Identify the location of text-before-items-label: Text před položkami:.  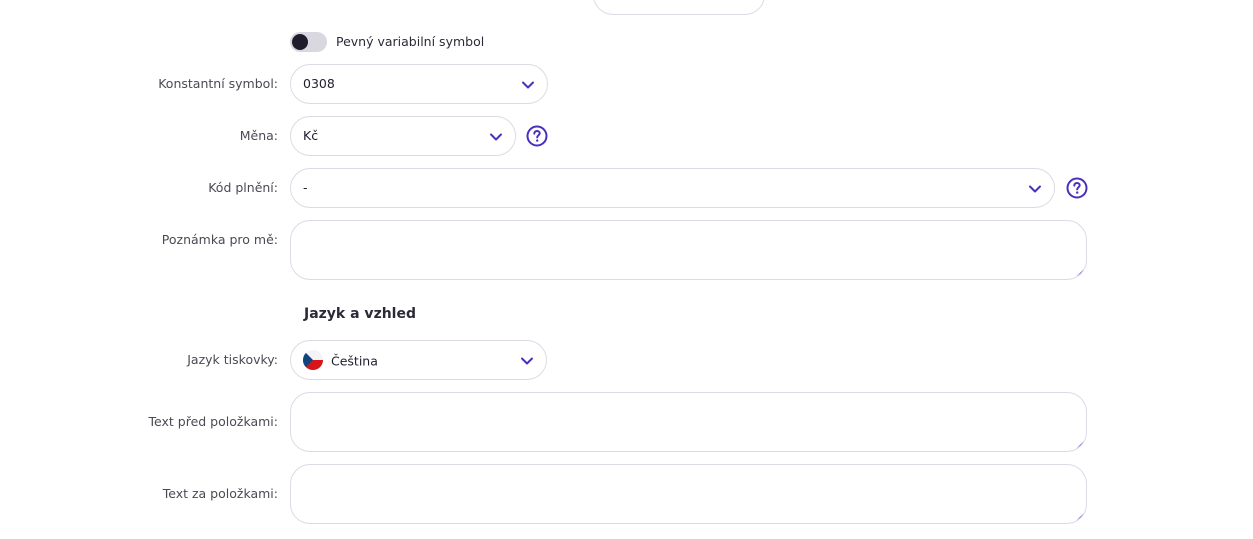
(213, 421).